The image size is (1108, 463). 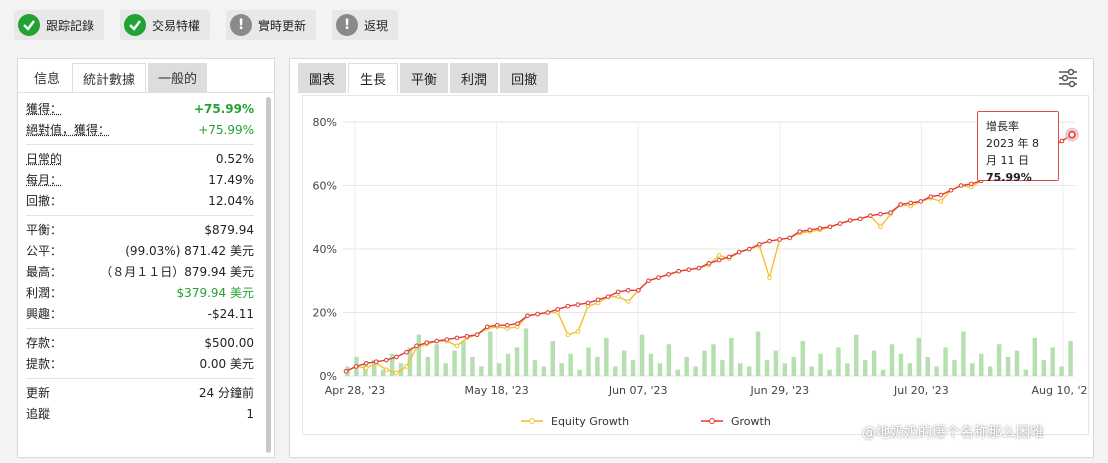 I want to click on settings-sliders-icon, so click(x=1068, y=78).